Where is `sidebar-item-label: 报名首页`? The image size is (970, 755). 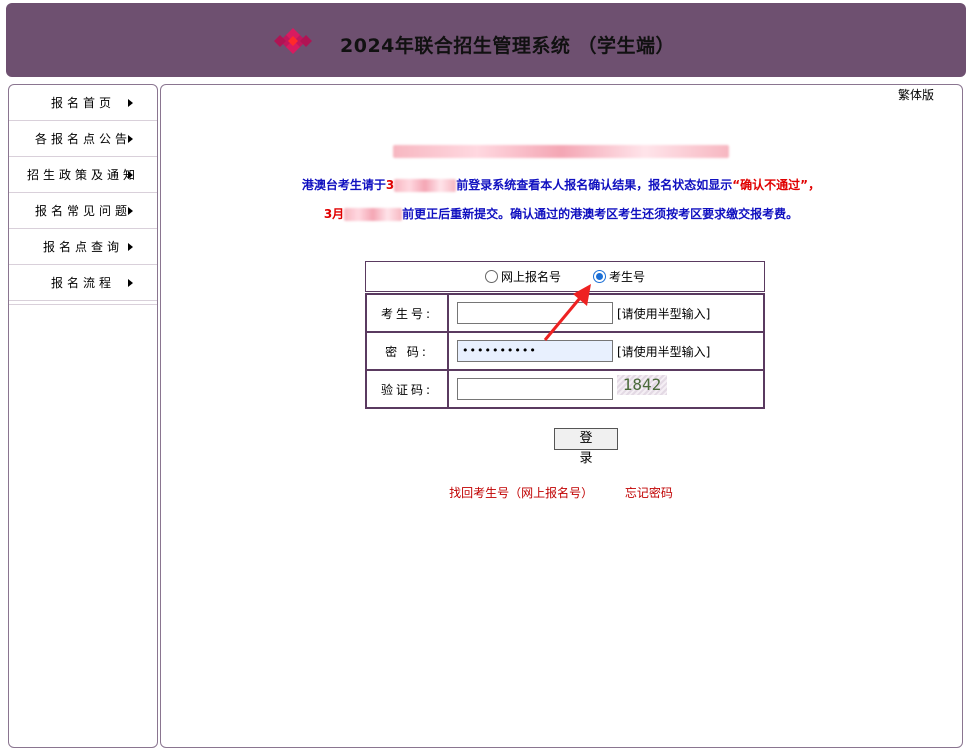
sidebar-item-label: 报名首页 is located at coordinates (82, 103).